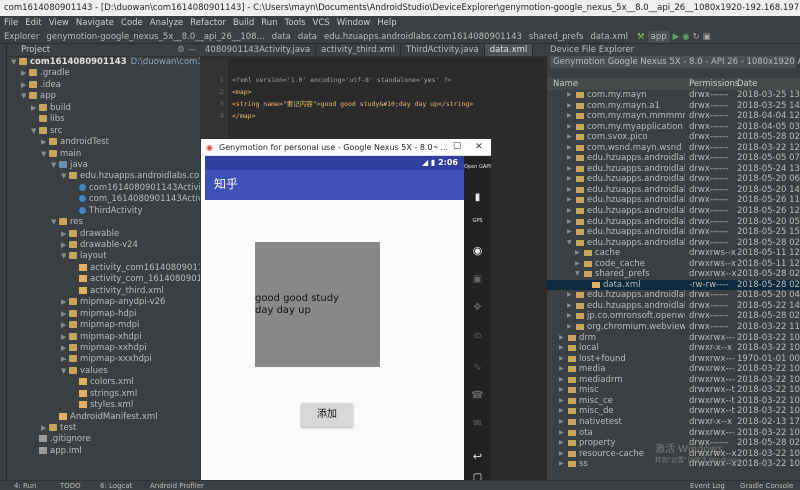  Describe the element at coordinates (509, 50) in the screenshot. I see `tab-data-xml: data.xml` at that location.